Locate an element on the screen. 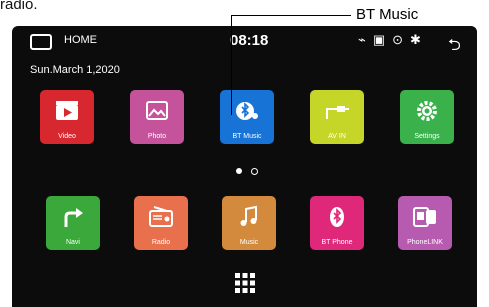 This screenshot has width=489, height=307. app-tile-phonelink: PhoneLINK is located at coordinates (425, 223).